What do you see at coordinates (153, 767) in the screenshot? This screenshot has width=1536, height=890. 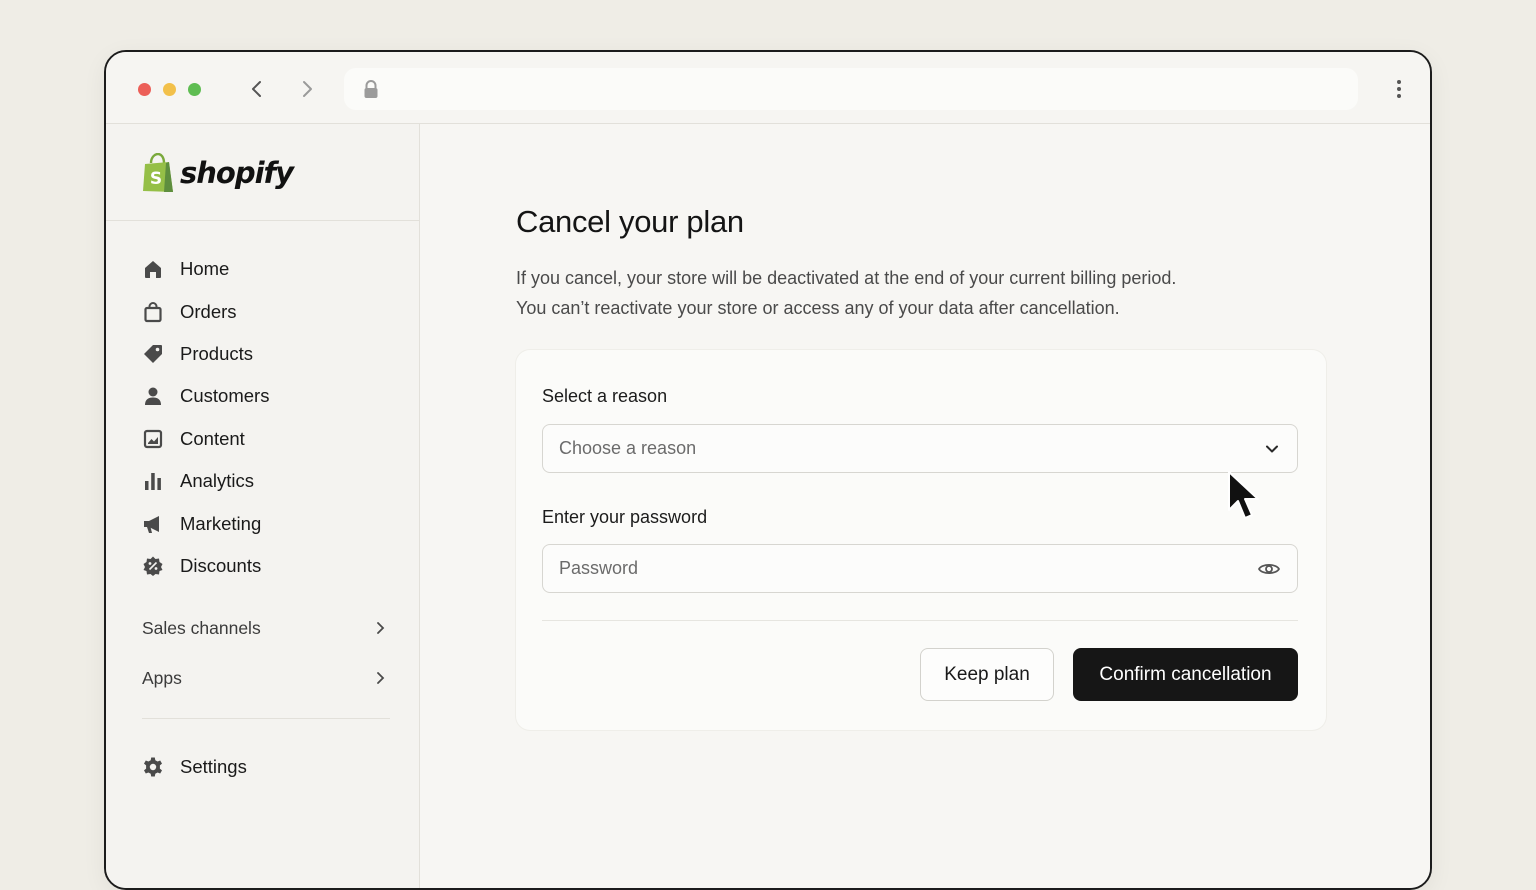 I see `gear-icon` at bounding box center [153, 767].